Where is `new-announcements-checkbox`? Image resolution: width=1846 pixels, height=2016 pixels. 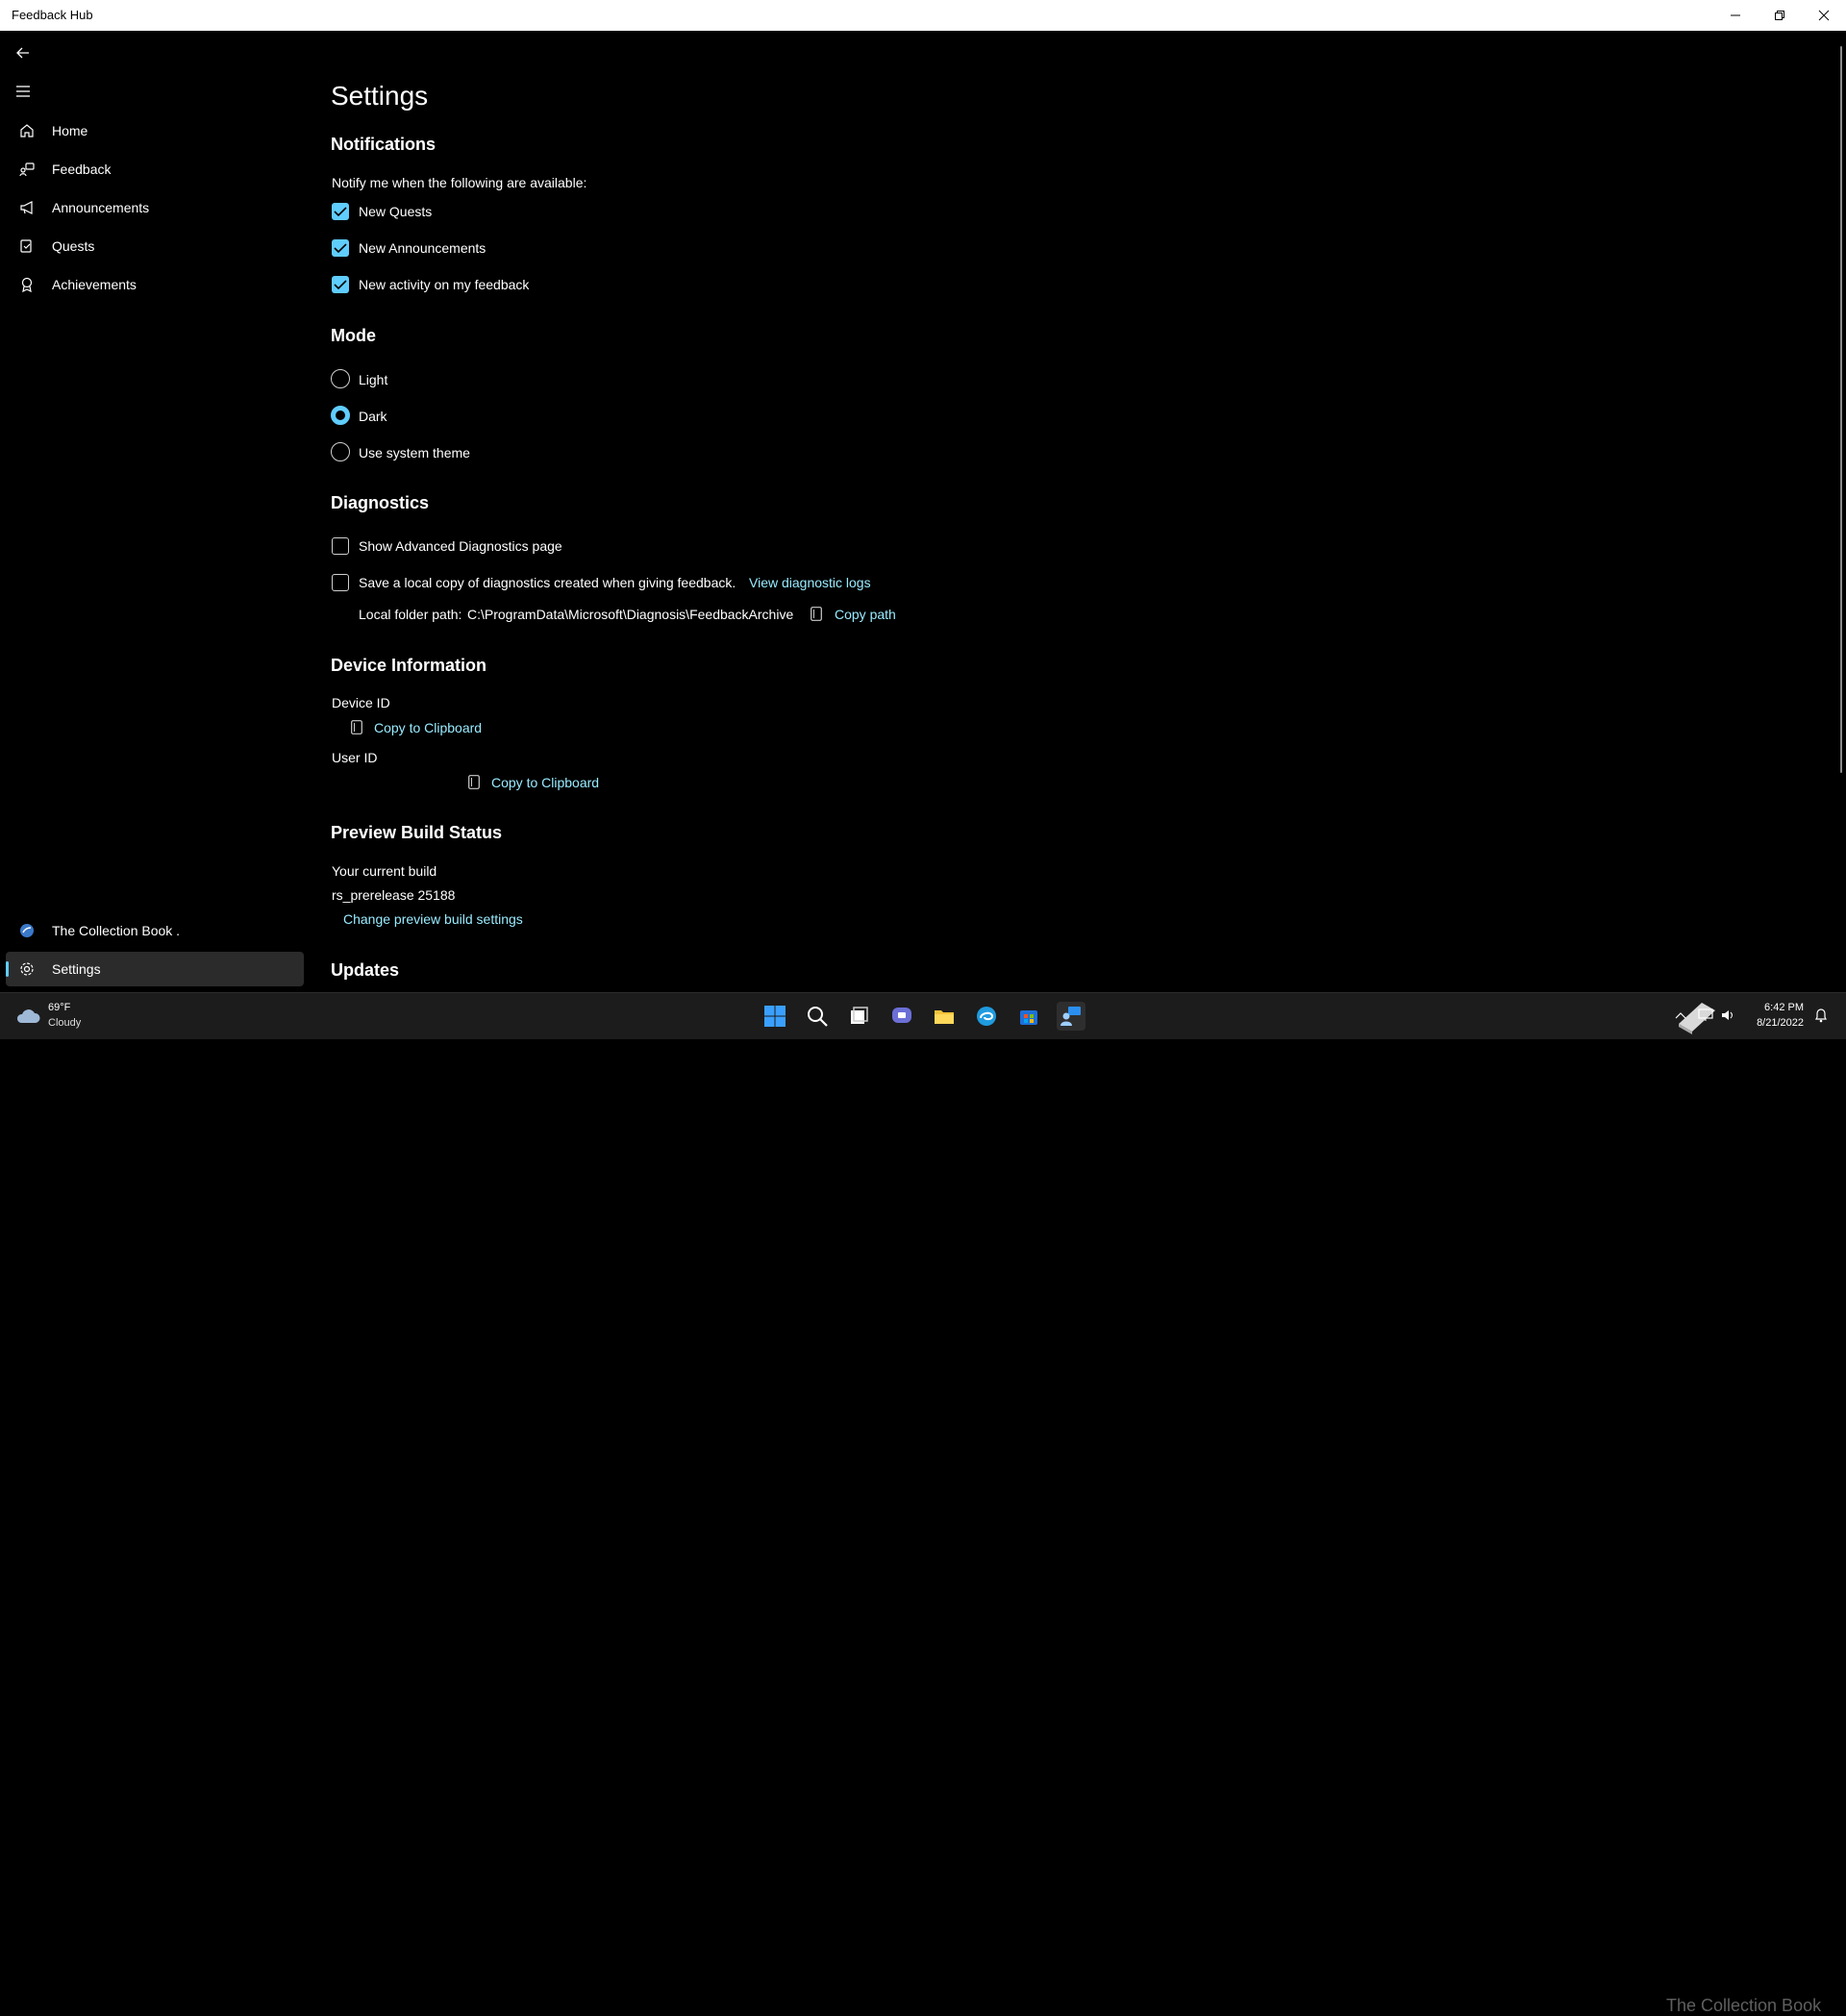
new-announcements-checkbox is located at coordinates (340, 248).